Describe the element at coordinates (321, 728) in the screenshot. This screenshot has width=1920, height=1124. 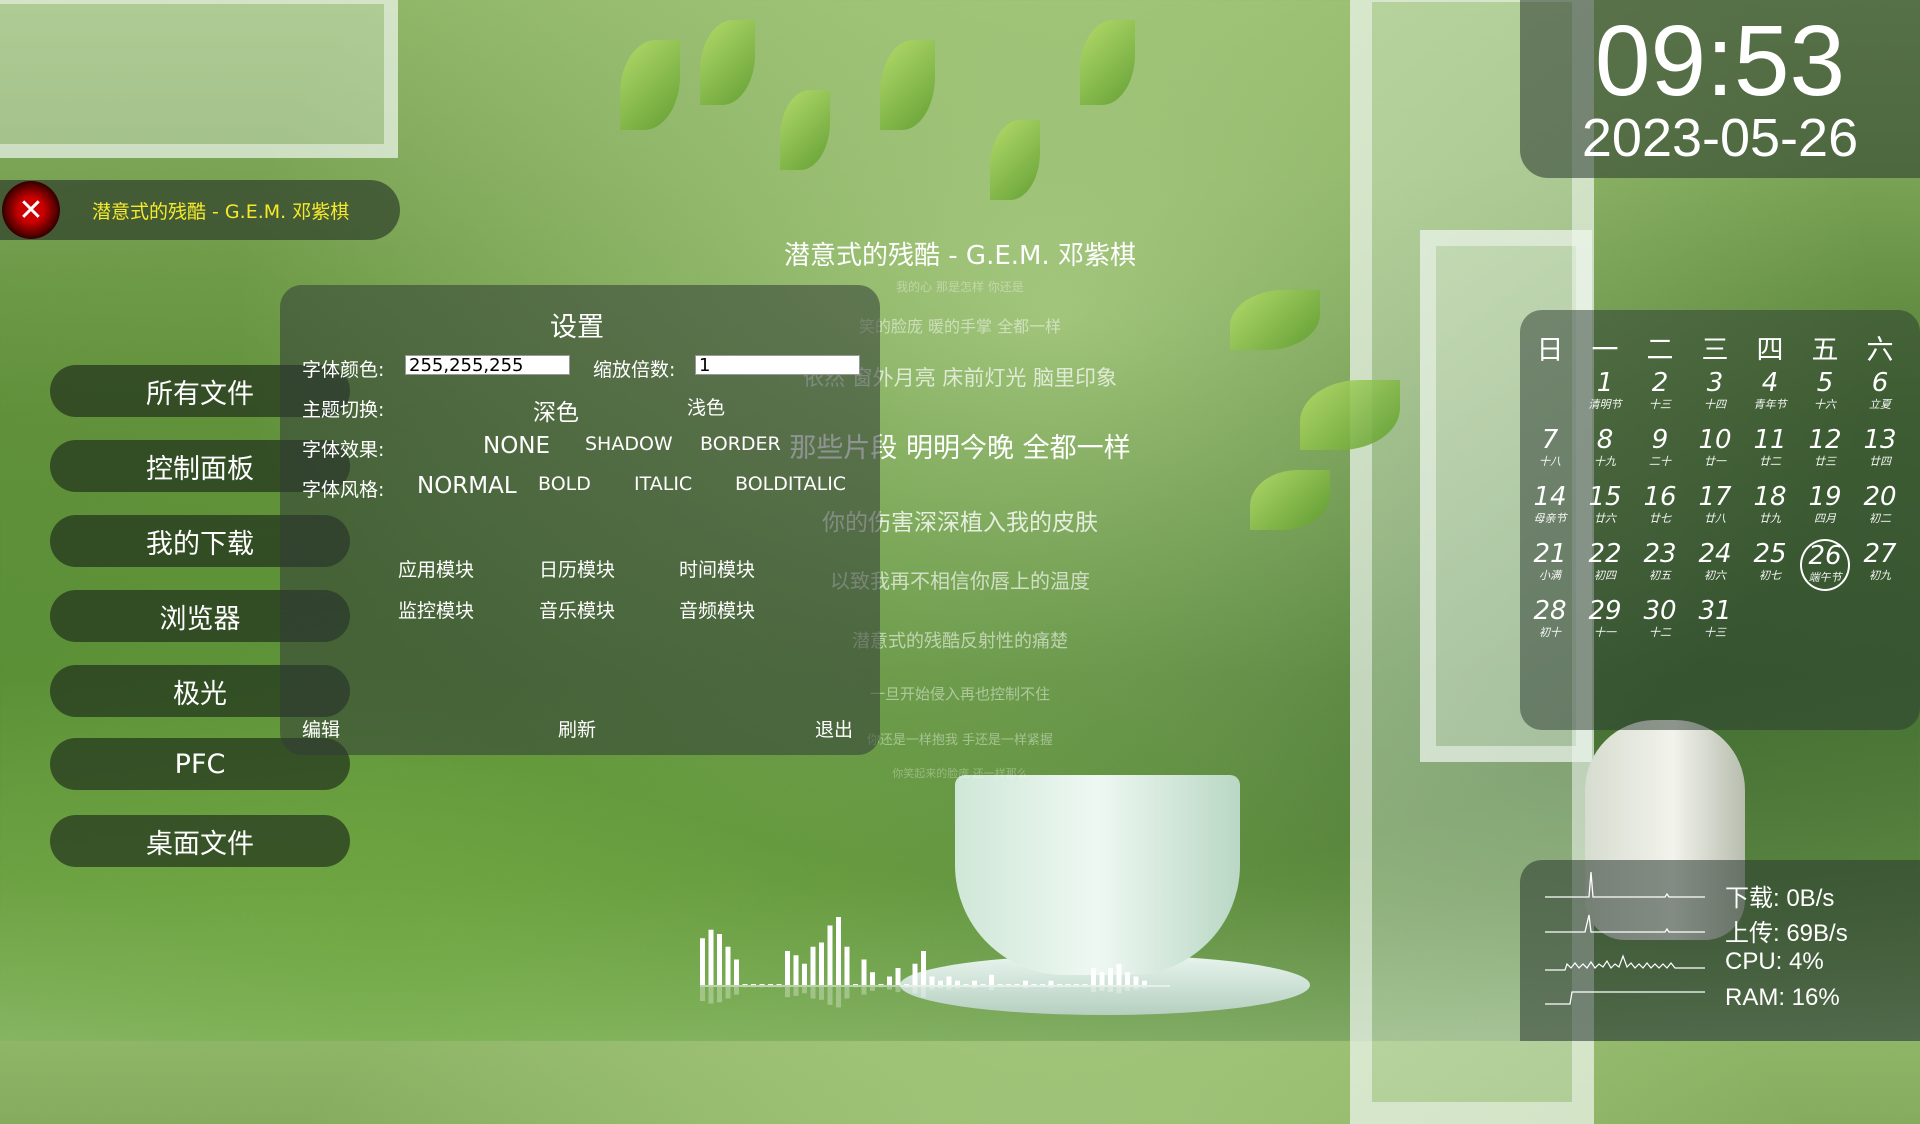
I see `edit-button: 编辑` at that location.